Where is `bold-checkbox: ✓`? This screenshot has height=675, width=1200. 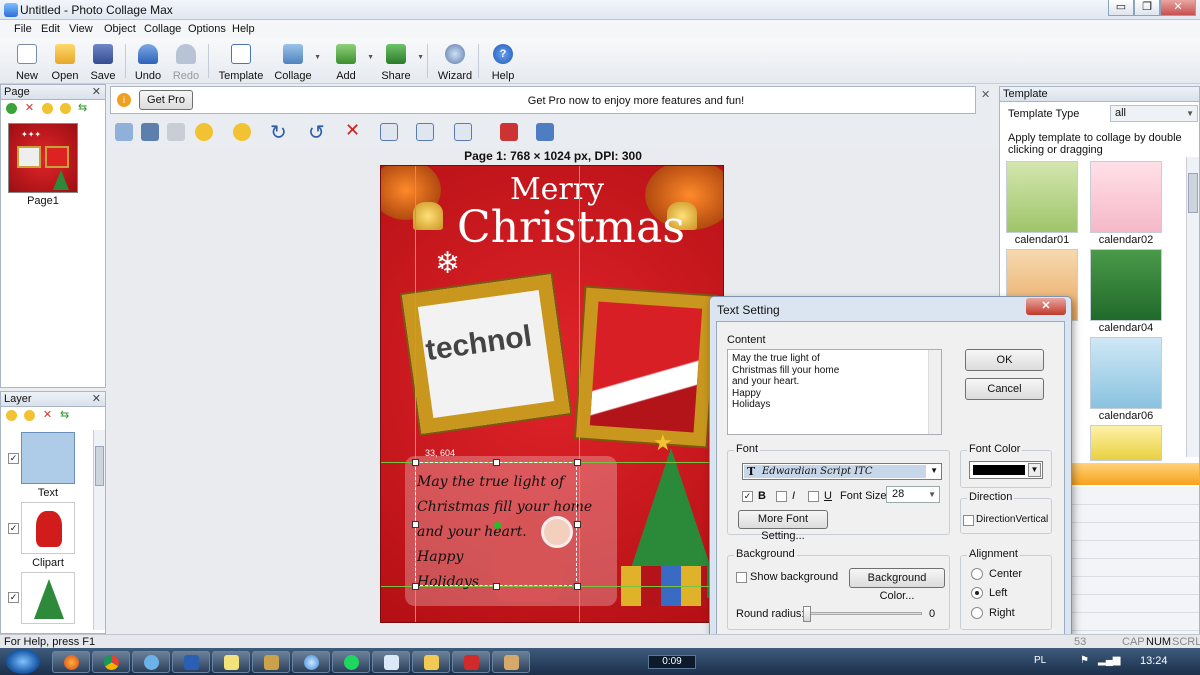 bold-checkbox: ✓ is located at coordinates (747, 496).